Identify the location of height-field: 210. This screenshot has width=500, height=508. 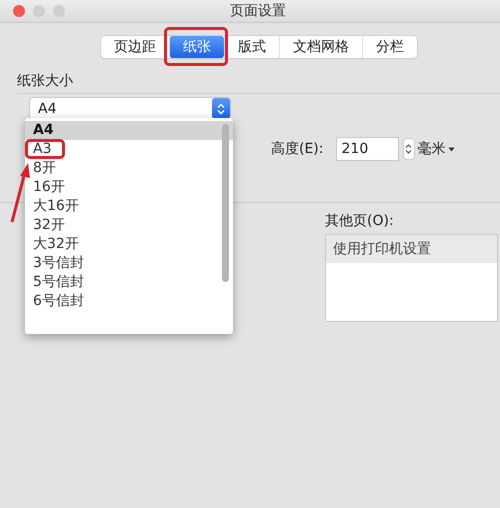
(367, 149).